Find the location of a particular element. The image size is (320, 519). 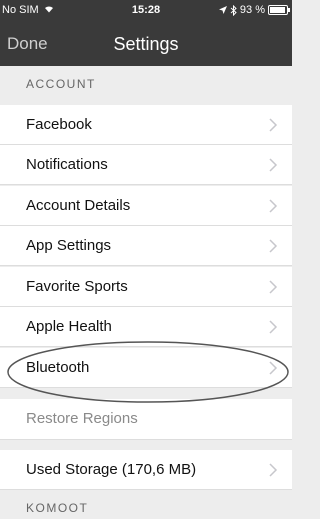

row-label: Account Details is located at coordinates (78, 205).